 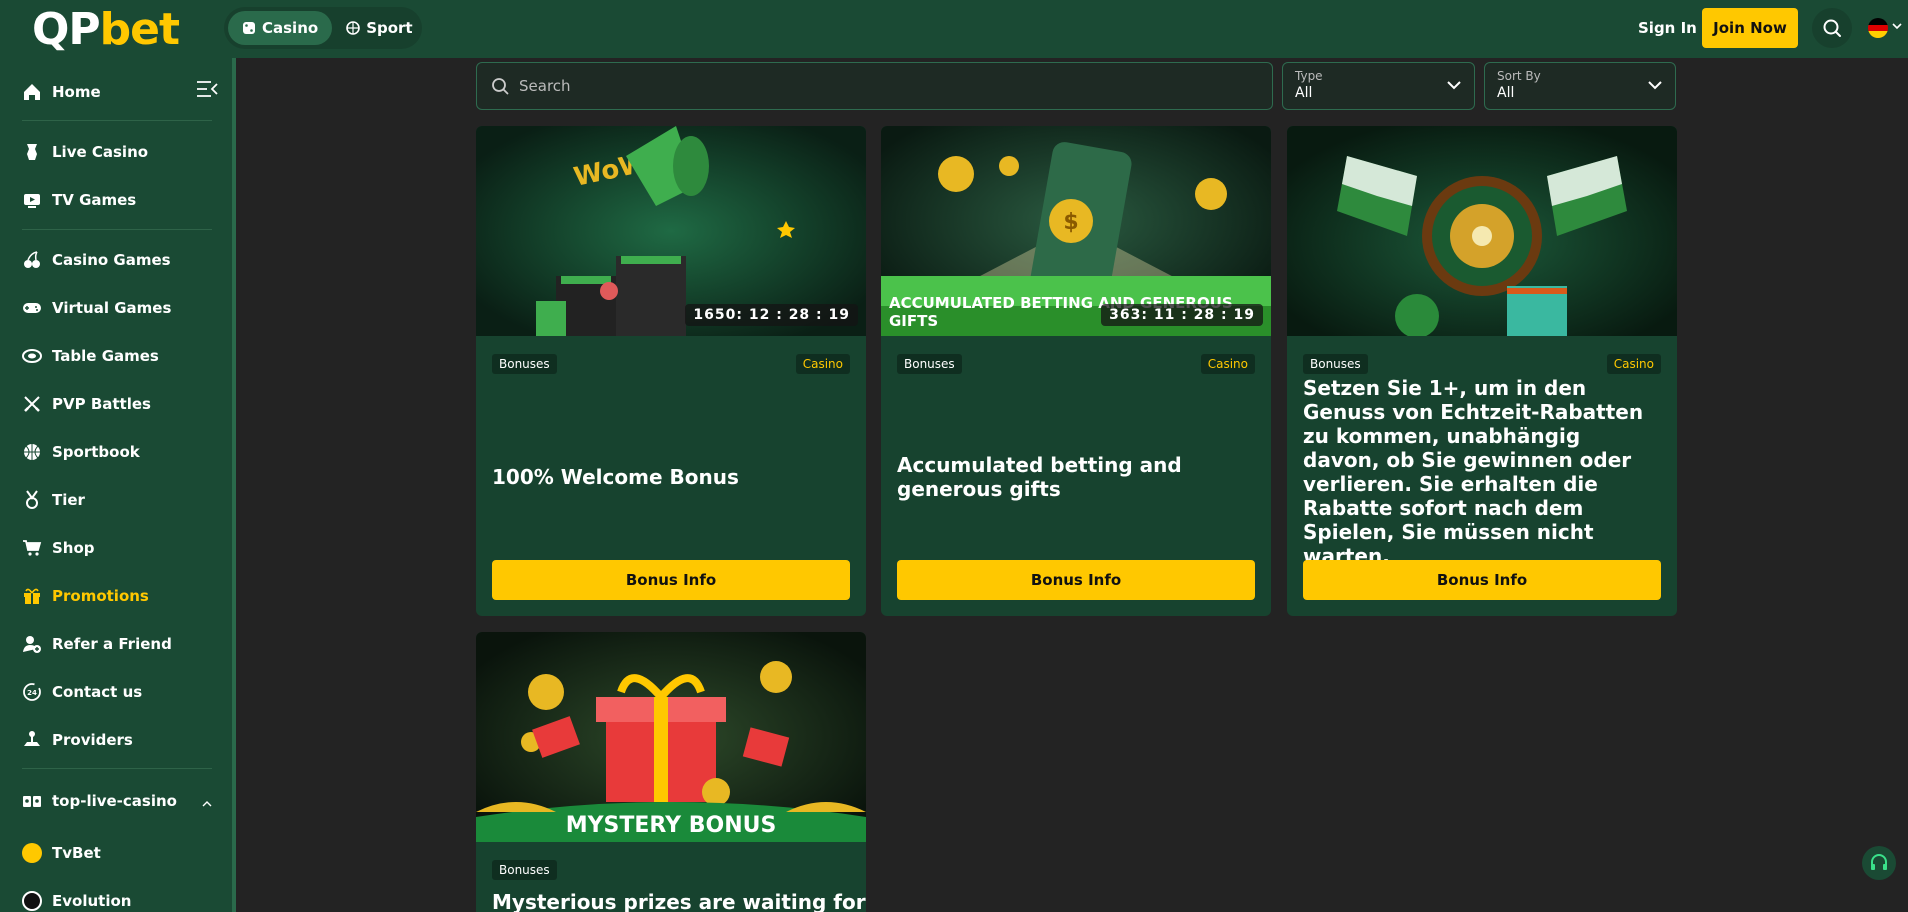 What do you see at coordinates (671, 231) in the screenshot?
I see `promo-image-welcome: WoW 1650: 12 : 28 : 19` at bounding box center [671, 231].